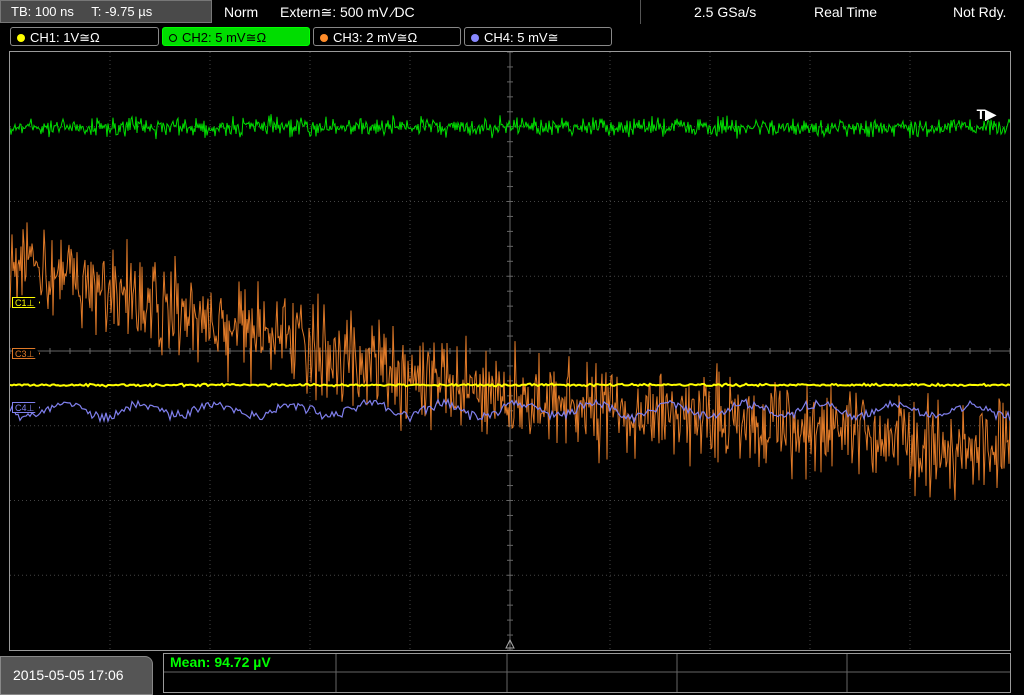 The image size is (1024, 695). What do you see at coordinates (375, 37) in the screenshot?
I see `channel-3-label: CH3: 2 mV≅Ω` at bounding box center [375, 37].